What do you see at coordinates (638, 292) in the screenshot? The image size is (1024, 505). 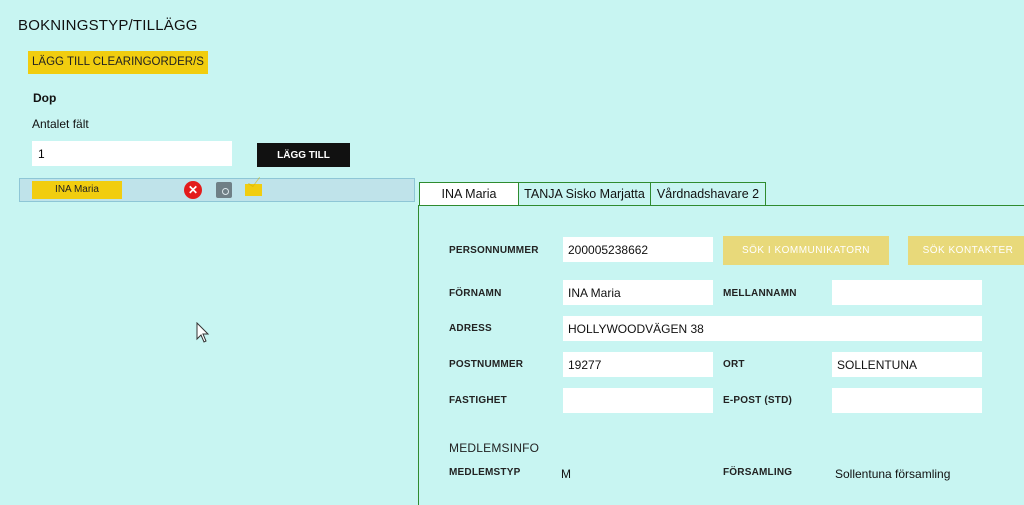 I see `fornamn-input` at bounding box center [638, 292].